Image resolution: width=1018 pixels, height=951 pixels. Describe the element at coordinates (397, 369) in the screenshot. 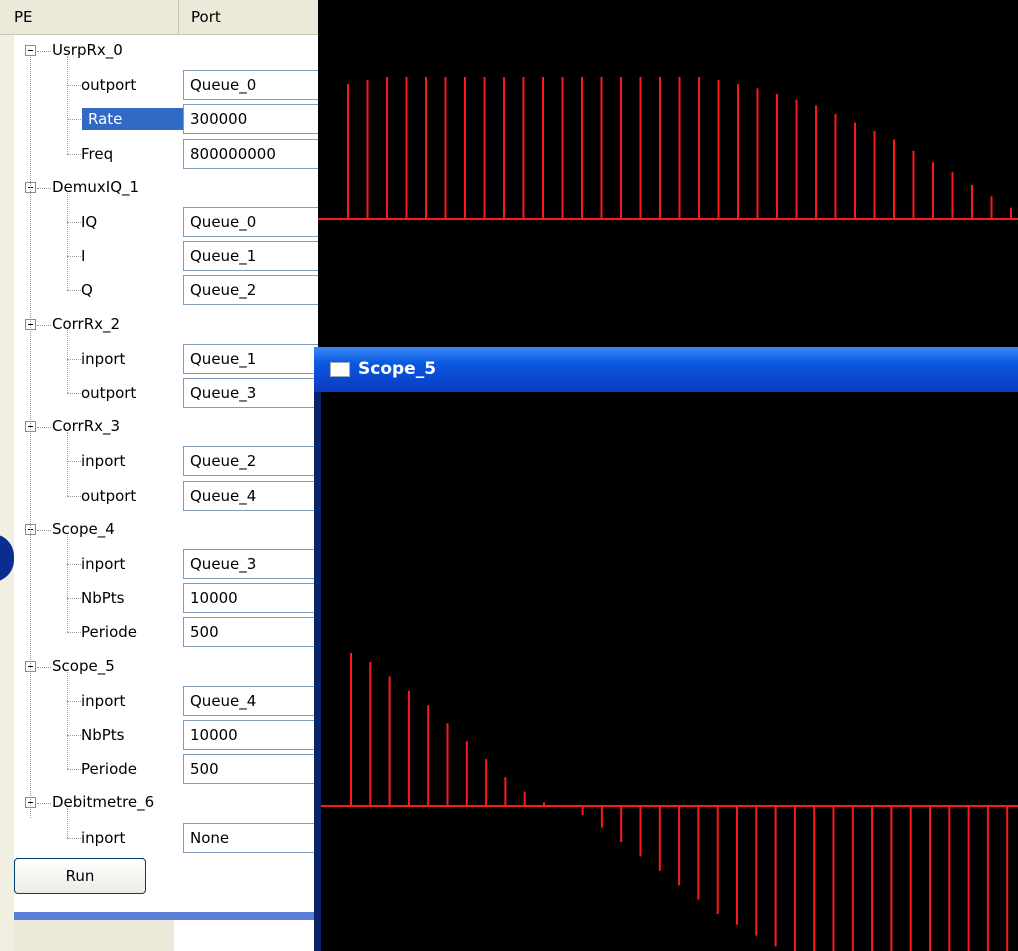

I see `window-title: Scope_5` at that location.